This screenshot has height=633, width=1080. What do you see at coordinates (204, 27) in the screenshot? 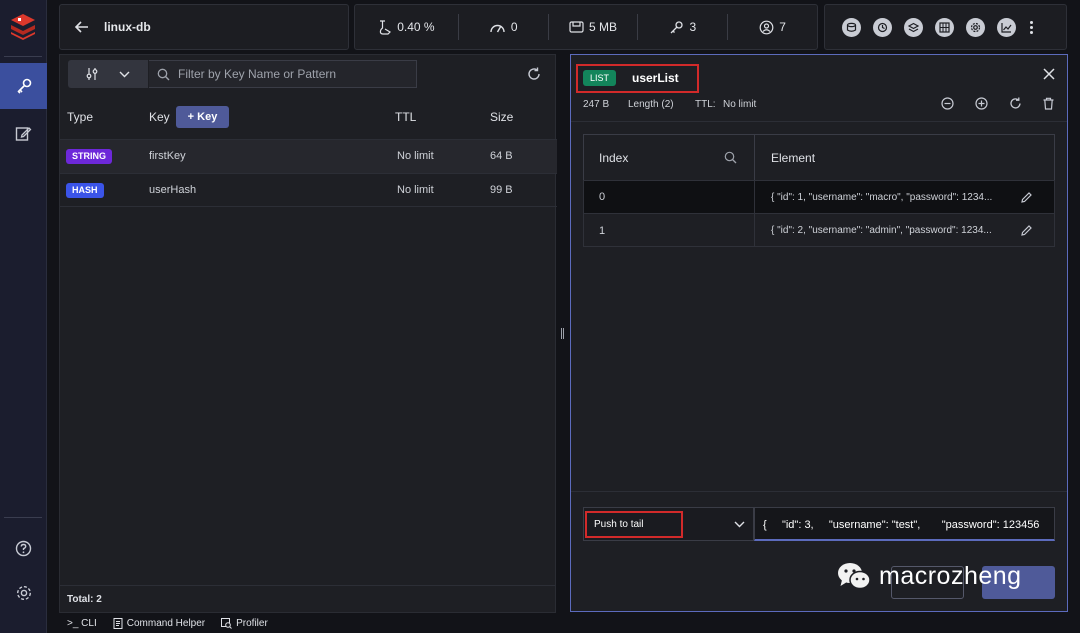
I see `db-header: linux-db` at bounding box center [204, 27].